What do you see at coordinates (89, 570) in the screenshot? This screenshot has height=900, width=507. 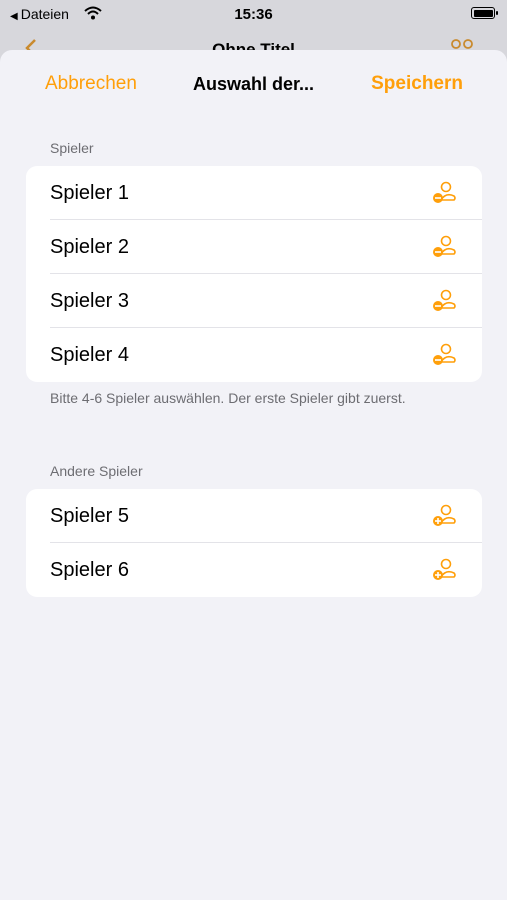 I see `player-name: Spieler 6` at bounding box center [89, 570].